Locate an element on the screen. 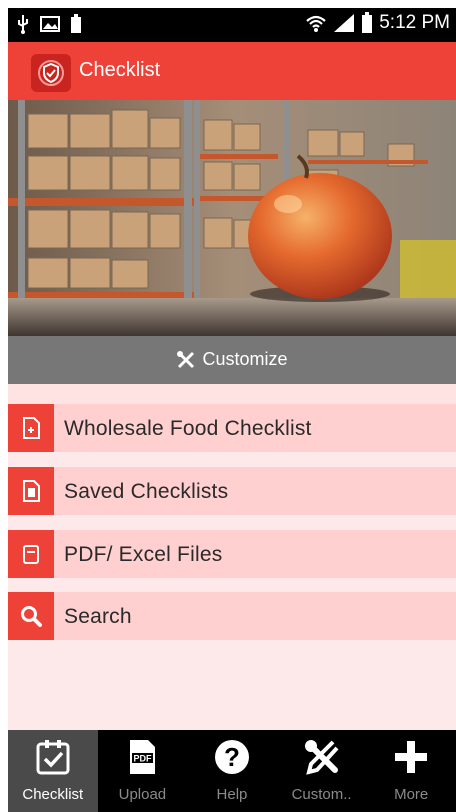 This screenshot has width=456, height=812. app-logo is located at coordinates (51, 73).